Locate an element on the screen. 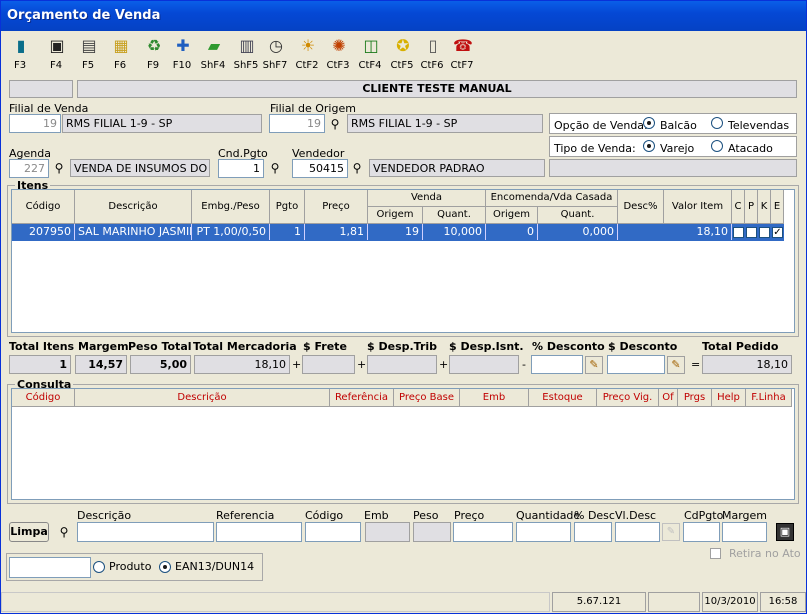  col-desc-pct: Desc% is located at coordinates (641, 207).